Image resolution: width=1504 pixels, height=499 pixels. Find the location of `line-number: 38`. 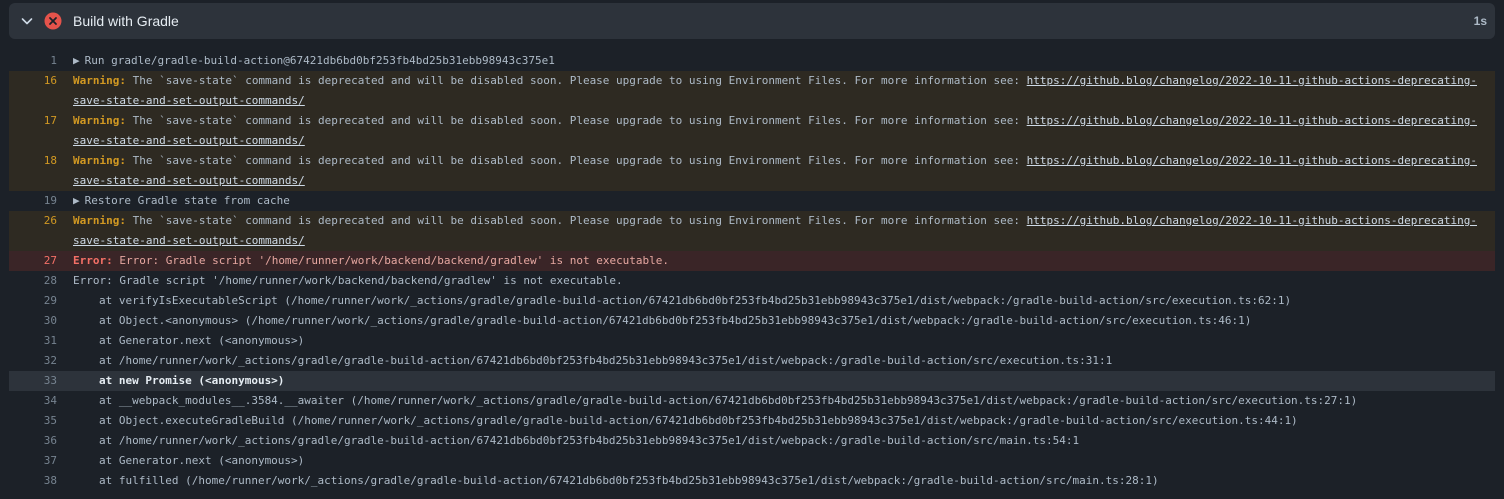

line-number: 38 is located at coordinates (33, 481).